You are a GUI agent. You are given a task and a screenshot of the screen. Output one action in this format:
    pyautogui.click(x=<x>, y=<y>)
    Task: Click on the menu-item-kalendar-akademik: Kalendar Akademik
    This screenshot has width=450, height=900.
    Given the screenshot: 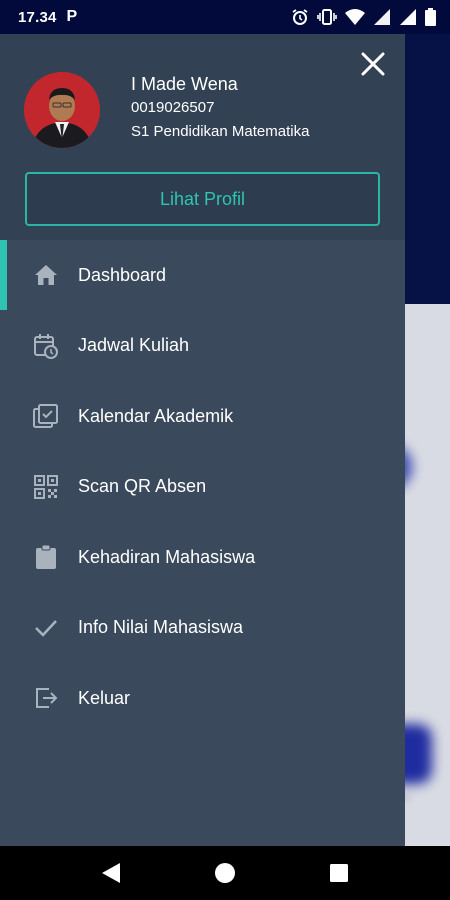 What is the action you would take?
    pyautogui.click(x=202, y=416)
    